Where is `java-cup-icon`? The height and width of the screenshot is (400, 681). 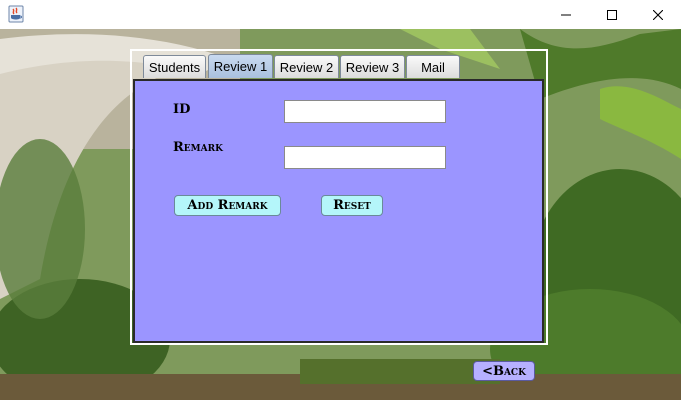
java-cup-icon is located at coordinates (16, 14).